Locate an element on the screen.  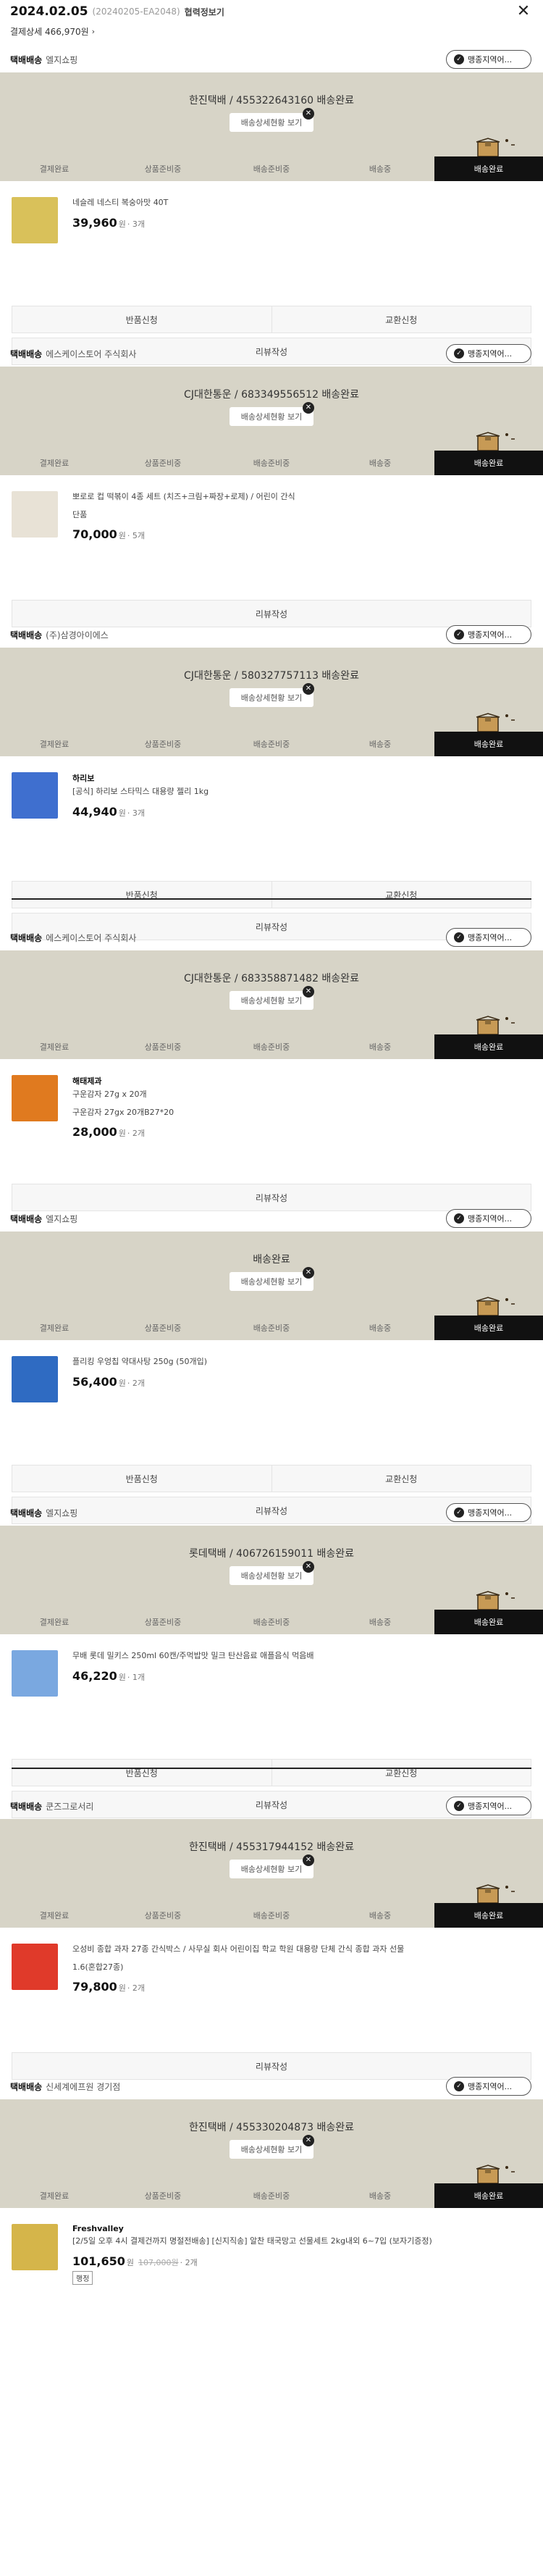
payment-detail-link: 결제상세 466,970원 › is located at coordinates (271, 31).